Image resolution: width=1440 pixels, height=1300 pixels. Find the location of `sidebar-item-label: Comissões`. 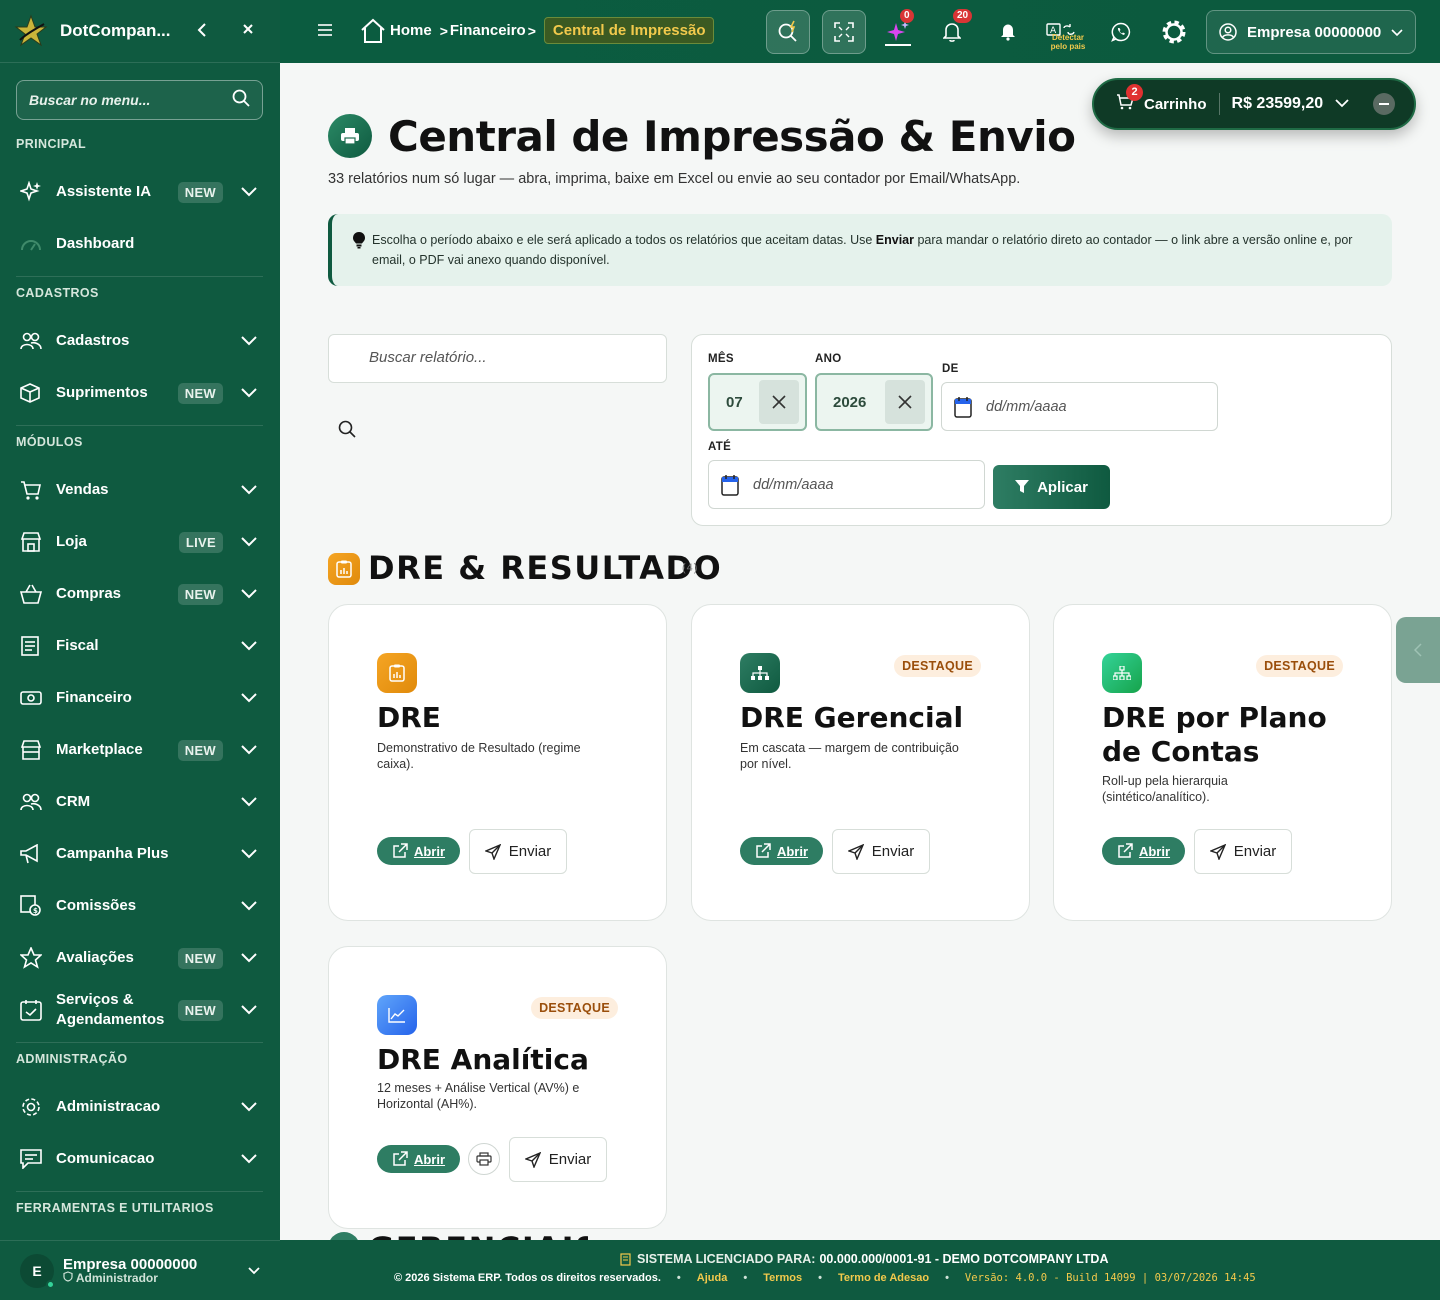

sidebar-item-label: Comissões is located at coordinates (96, 905).